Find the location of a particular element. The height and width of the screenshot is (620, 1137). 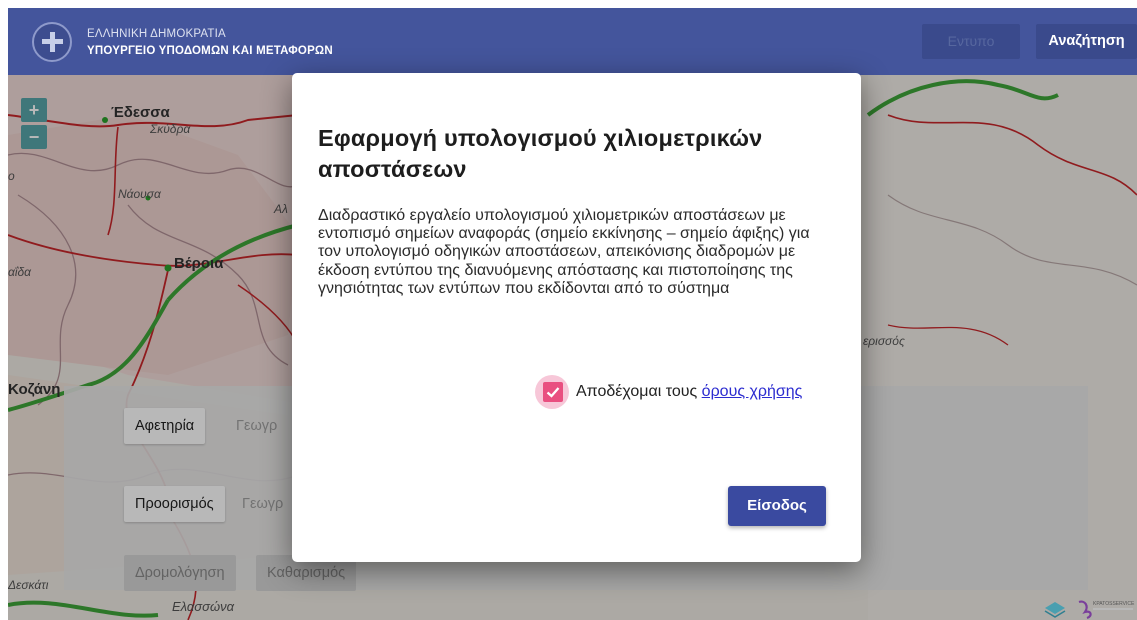

greek-emblem-icon is located at coordinates (52, 42).